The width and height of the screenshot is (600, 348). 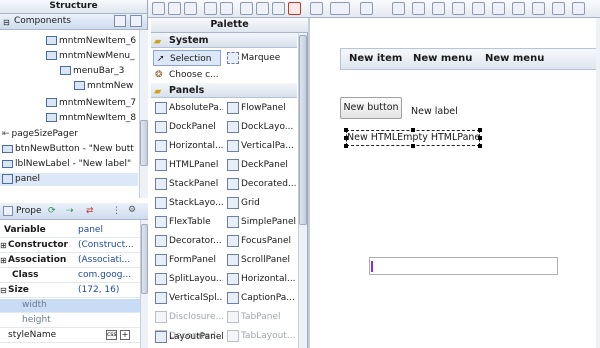 I want to click on palette-item: LayoutPanel, so click(x=188, y=337).